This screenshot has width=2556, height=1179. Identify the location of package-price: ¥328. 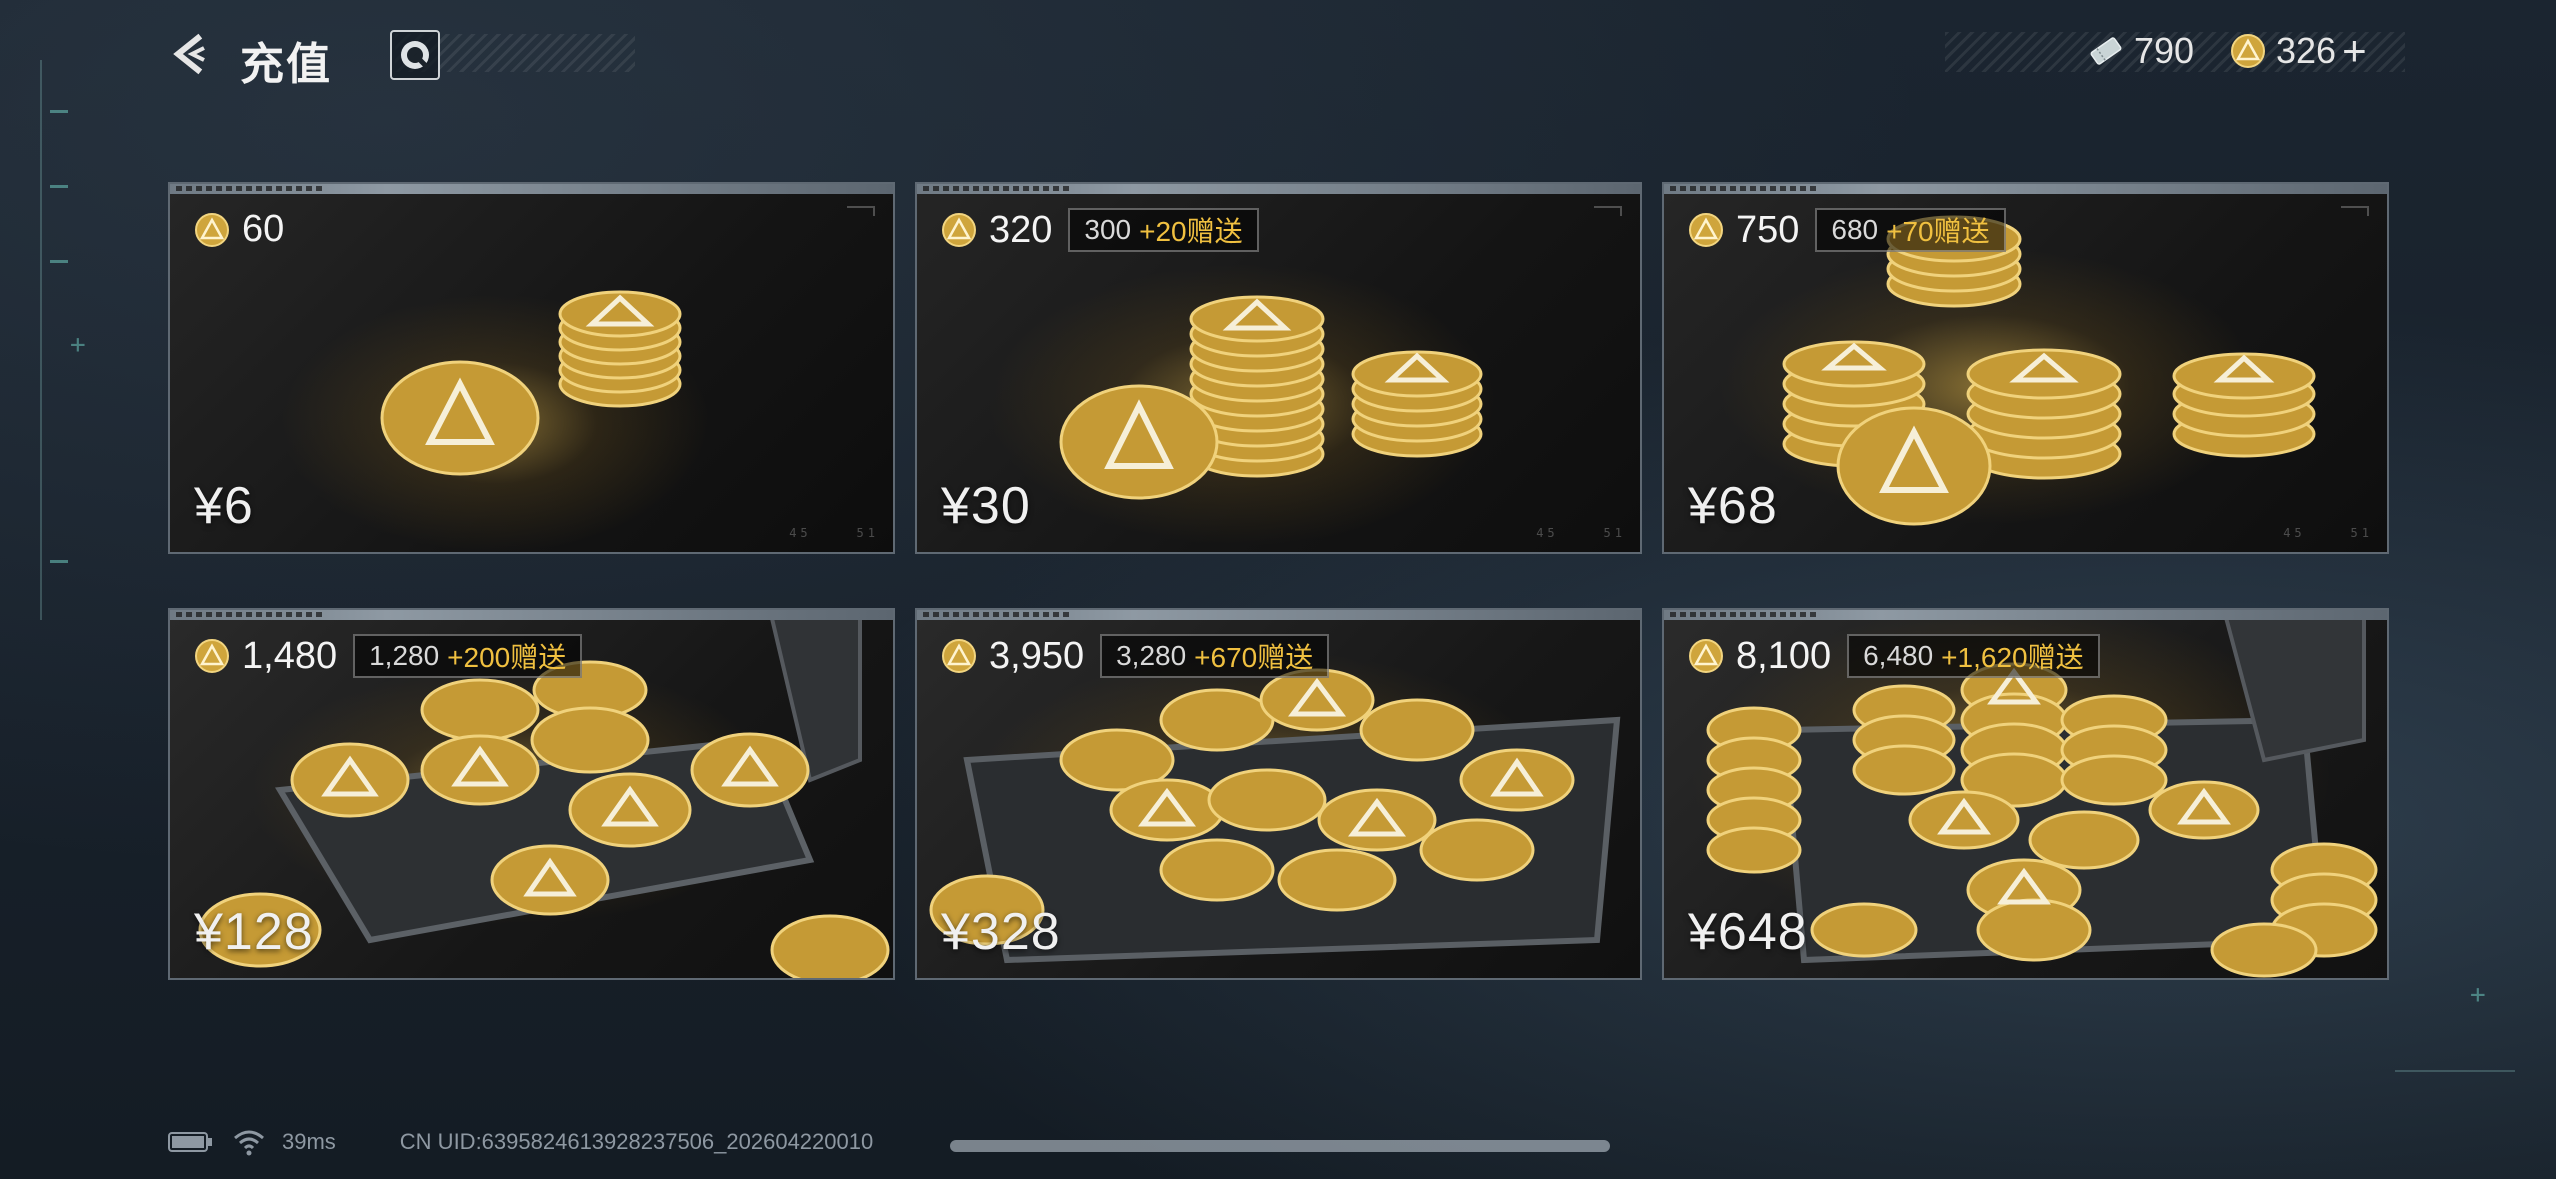
(1001, 932).